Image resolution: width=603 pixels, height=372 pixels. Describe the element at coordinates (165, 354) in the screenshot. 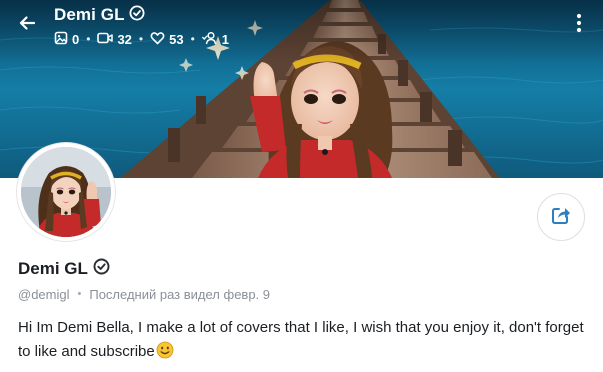

I see `smiling-face-emoji` at that location.